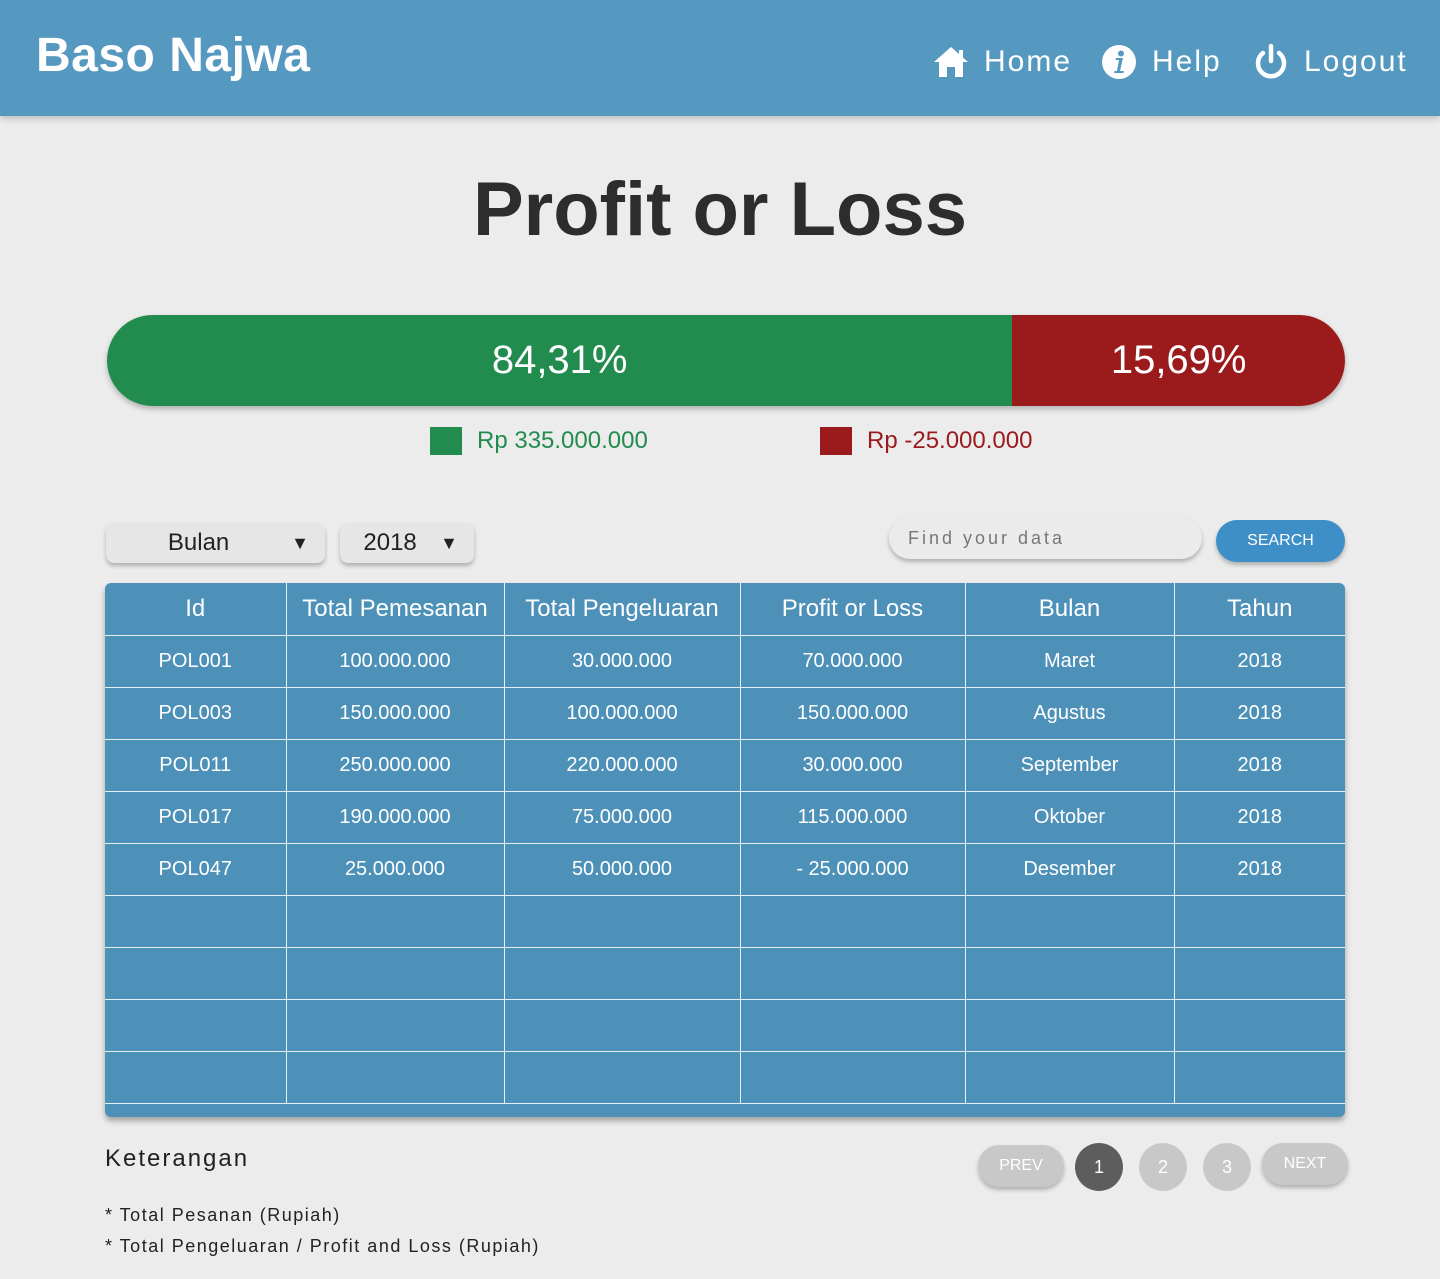  What do you see at coordinates (173, 55) in the screenshot?
I see `brand-logo: Baso Najwa` at bounding box center [173, 55].